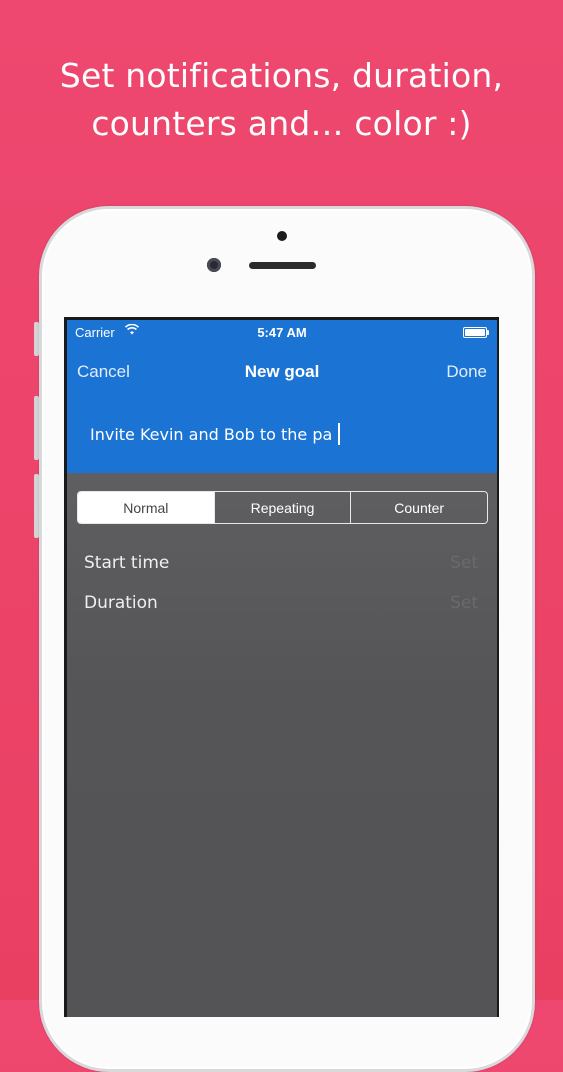 The image size is (563, 1072). I want to click on nav-bar: Cancel New goal Done, so click(282, 371).